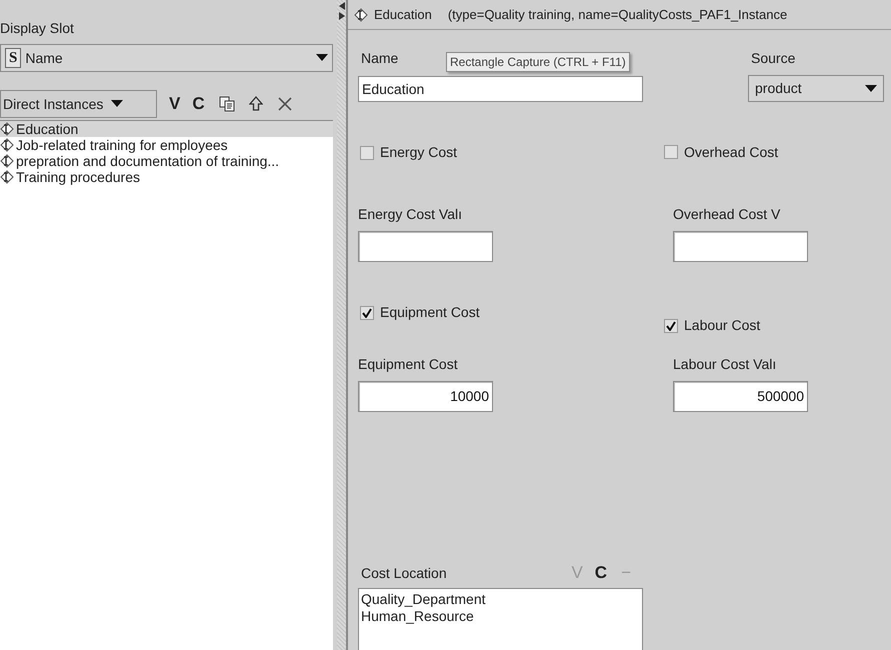  Describe the element at coordinates (341, 11) in the screenshot. I see `collapse-arrows-icon` at that location.